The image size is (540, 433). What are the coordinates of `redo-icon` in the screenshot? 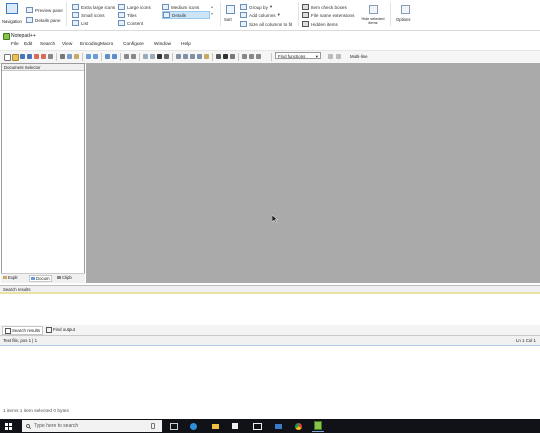 It's located at (95, 56).